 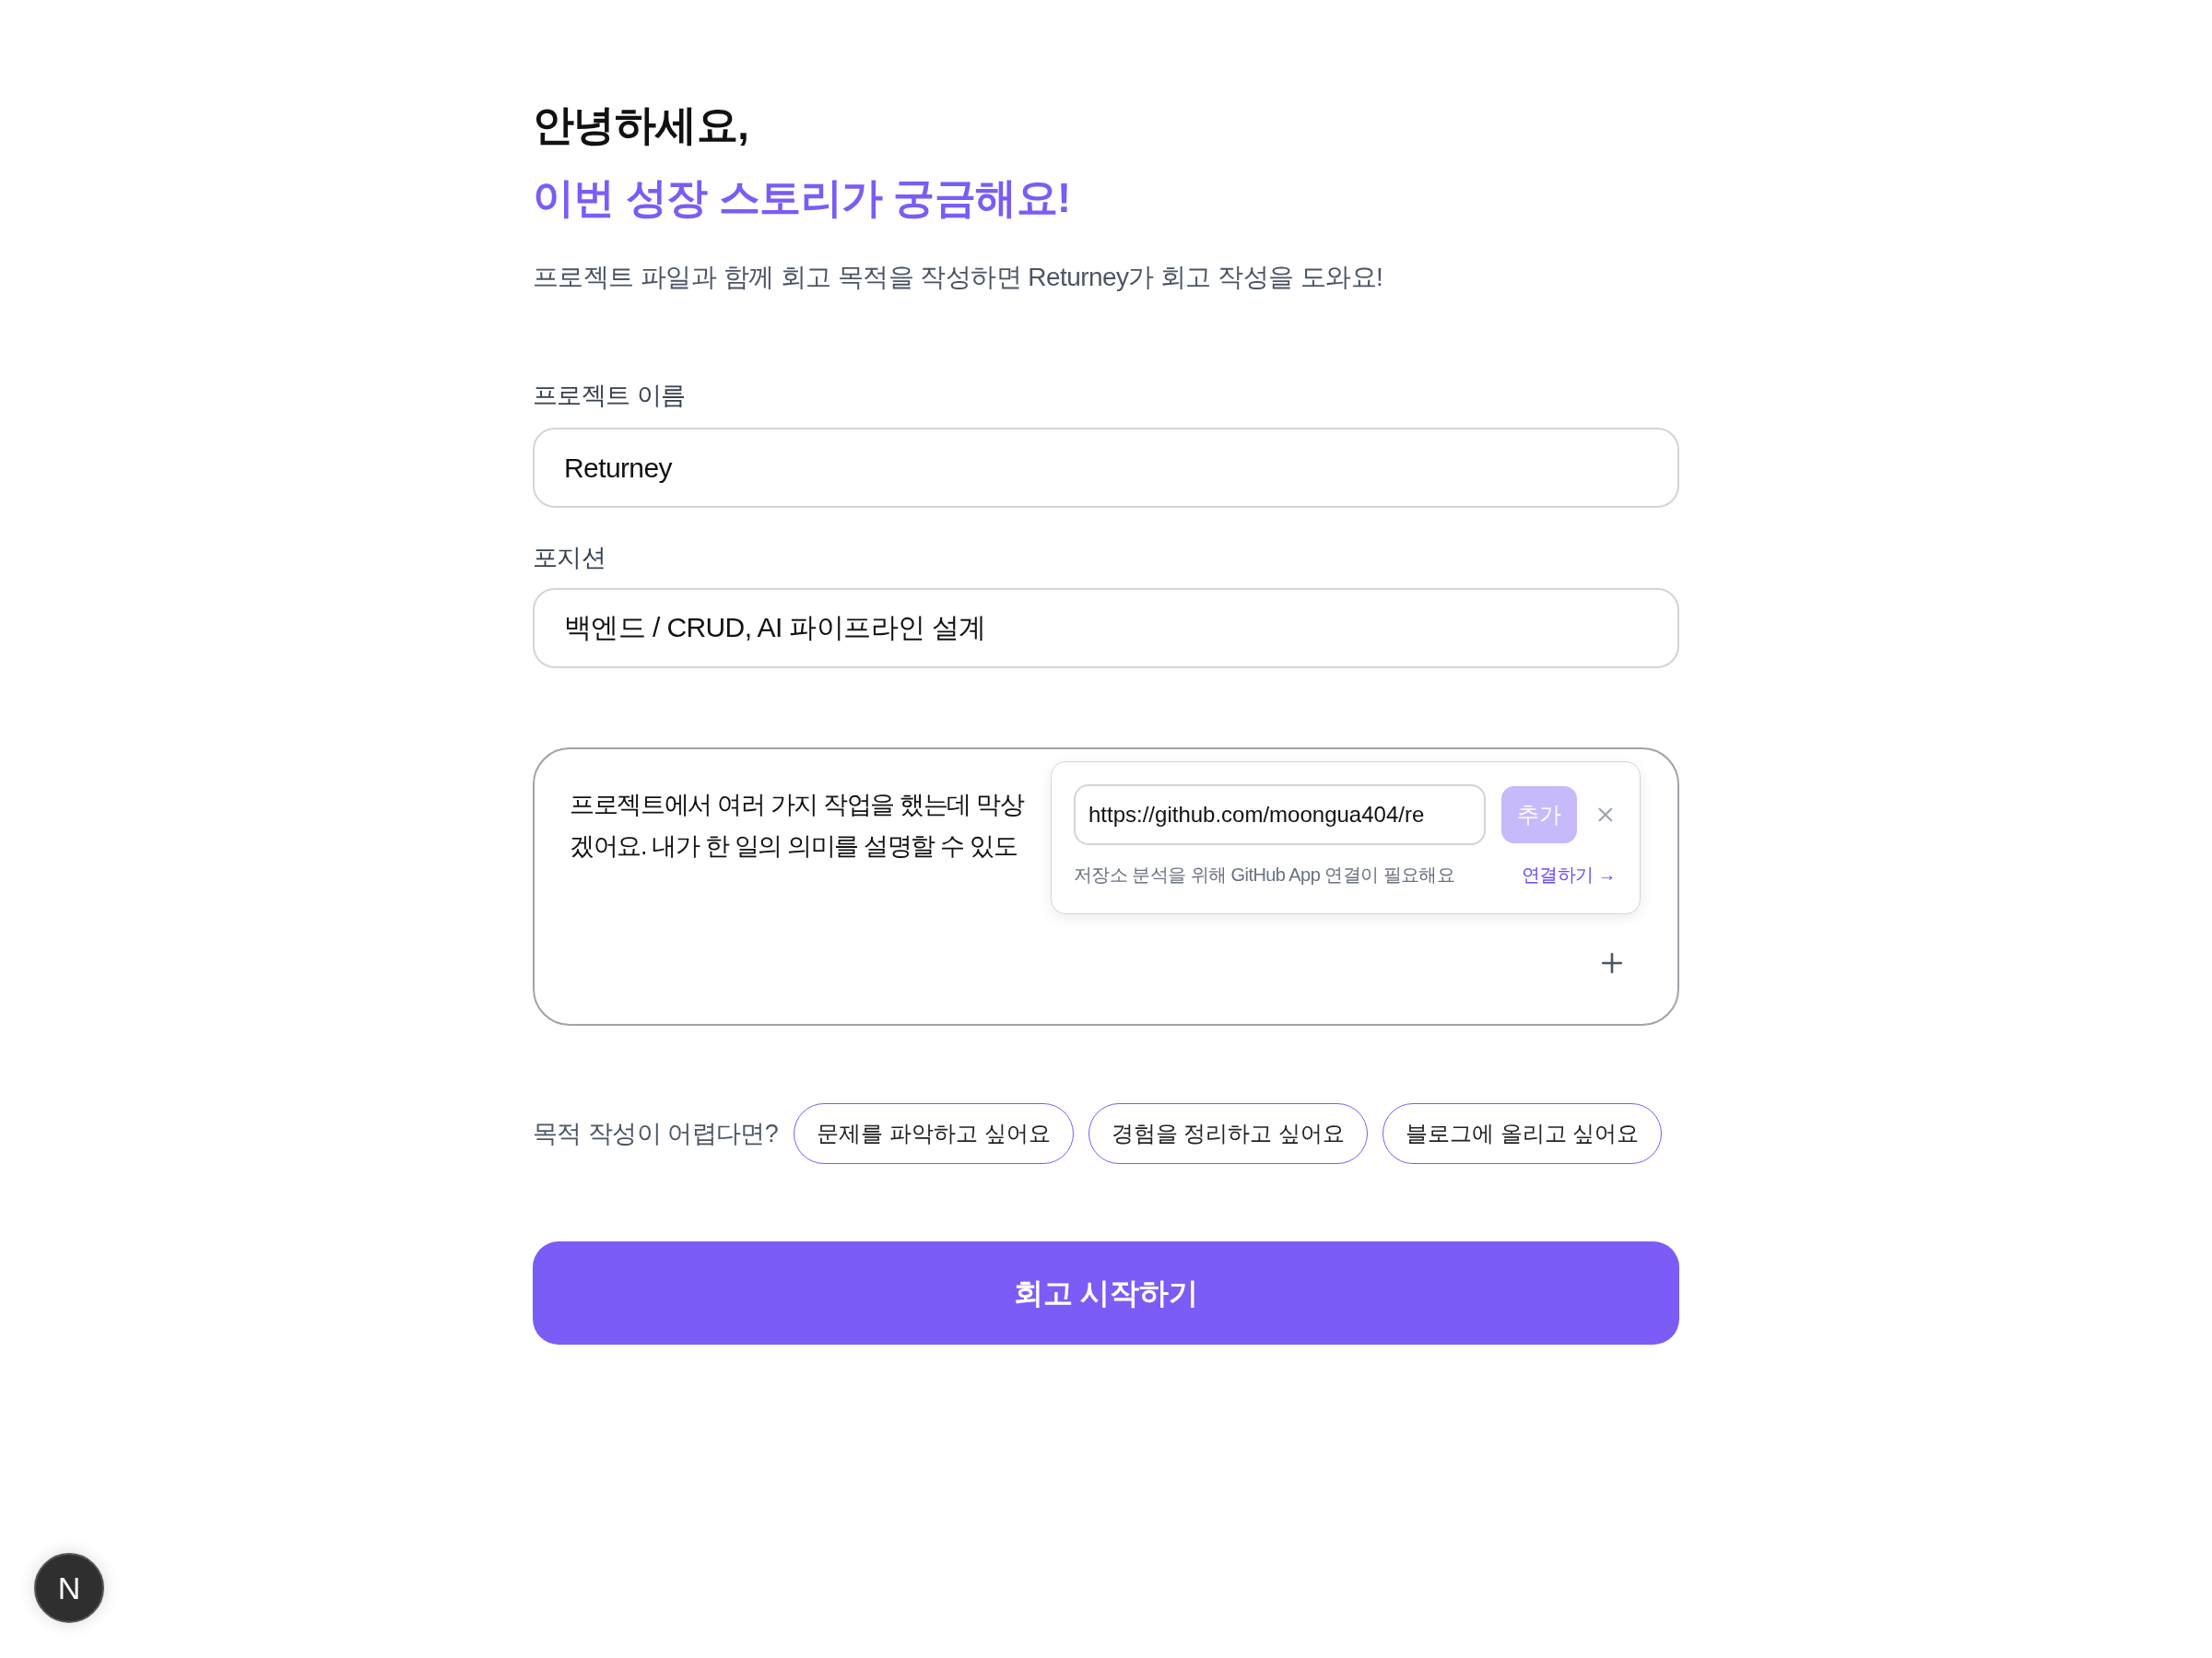 I want to click on text-field: 백엔드 / CRUD, AI 파이프라인 설계, so click(x=1106, y=628).